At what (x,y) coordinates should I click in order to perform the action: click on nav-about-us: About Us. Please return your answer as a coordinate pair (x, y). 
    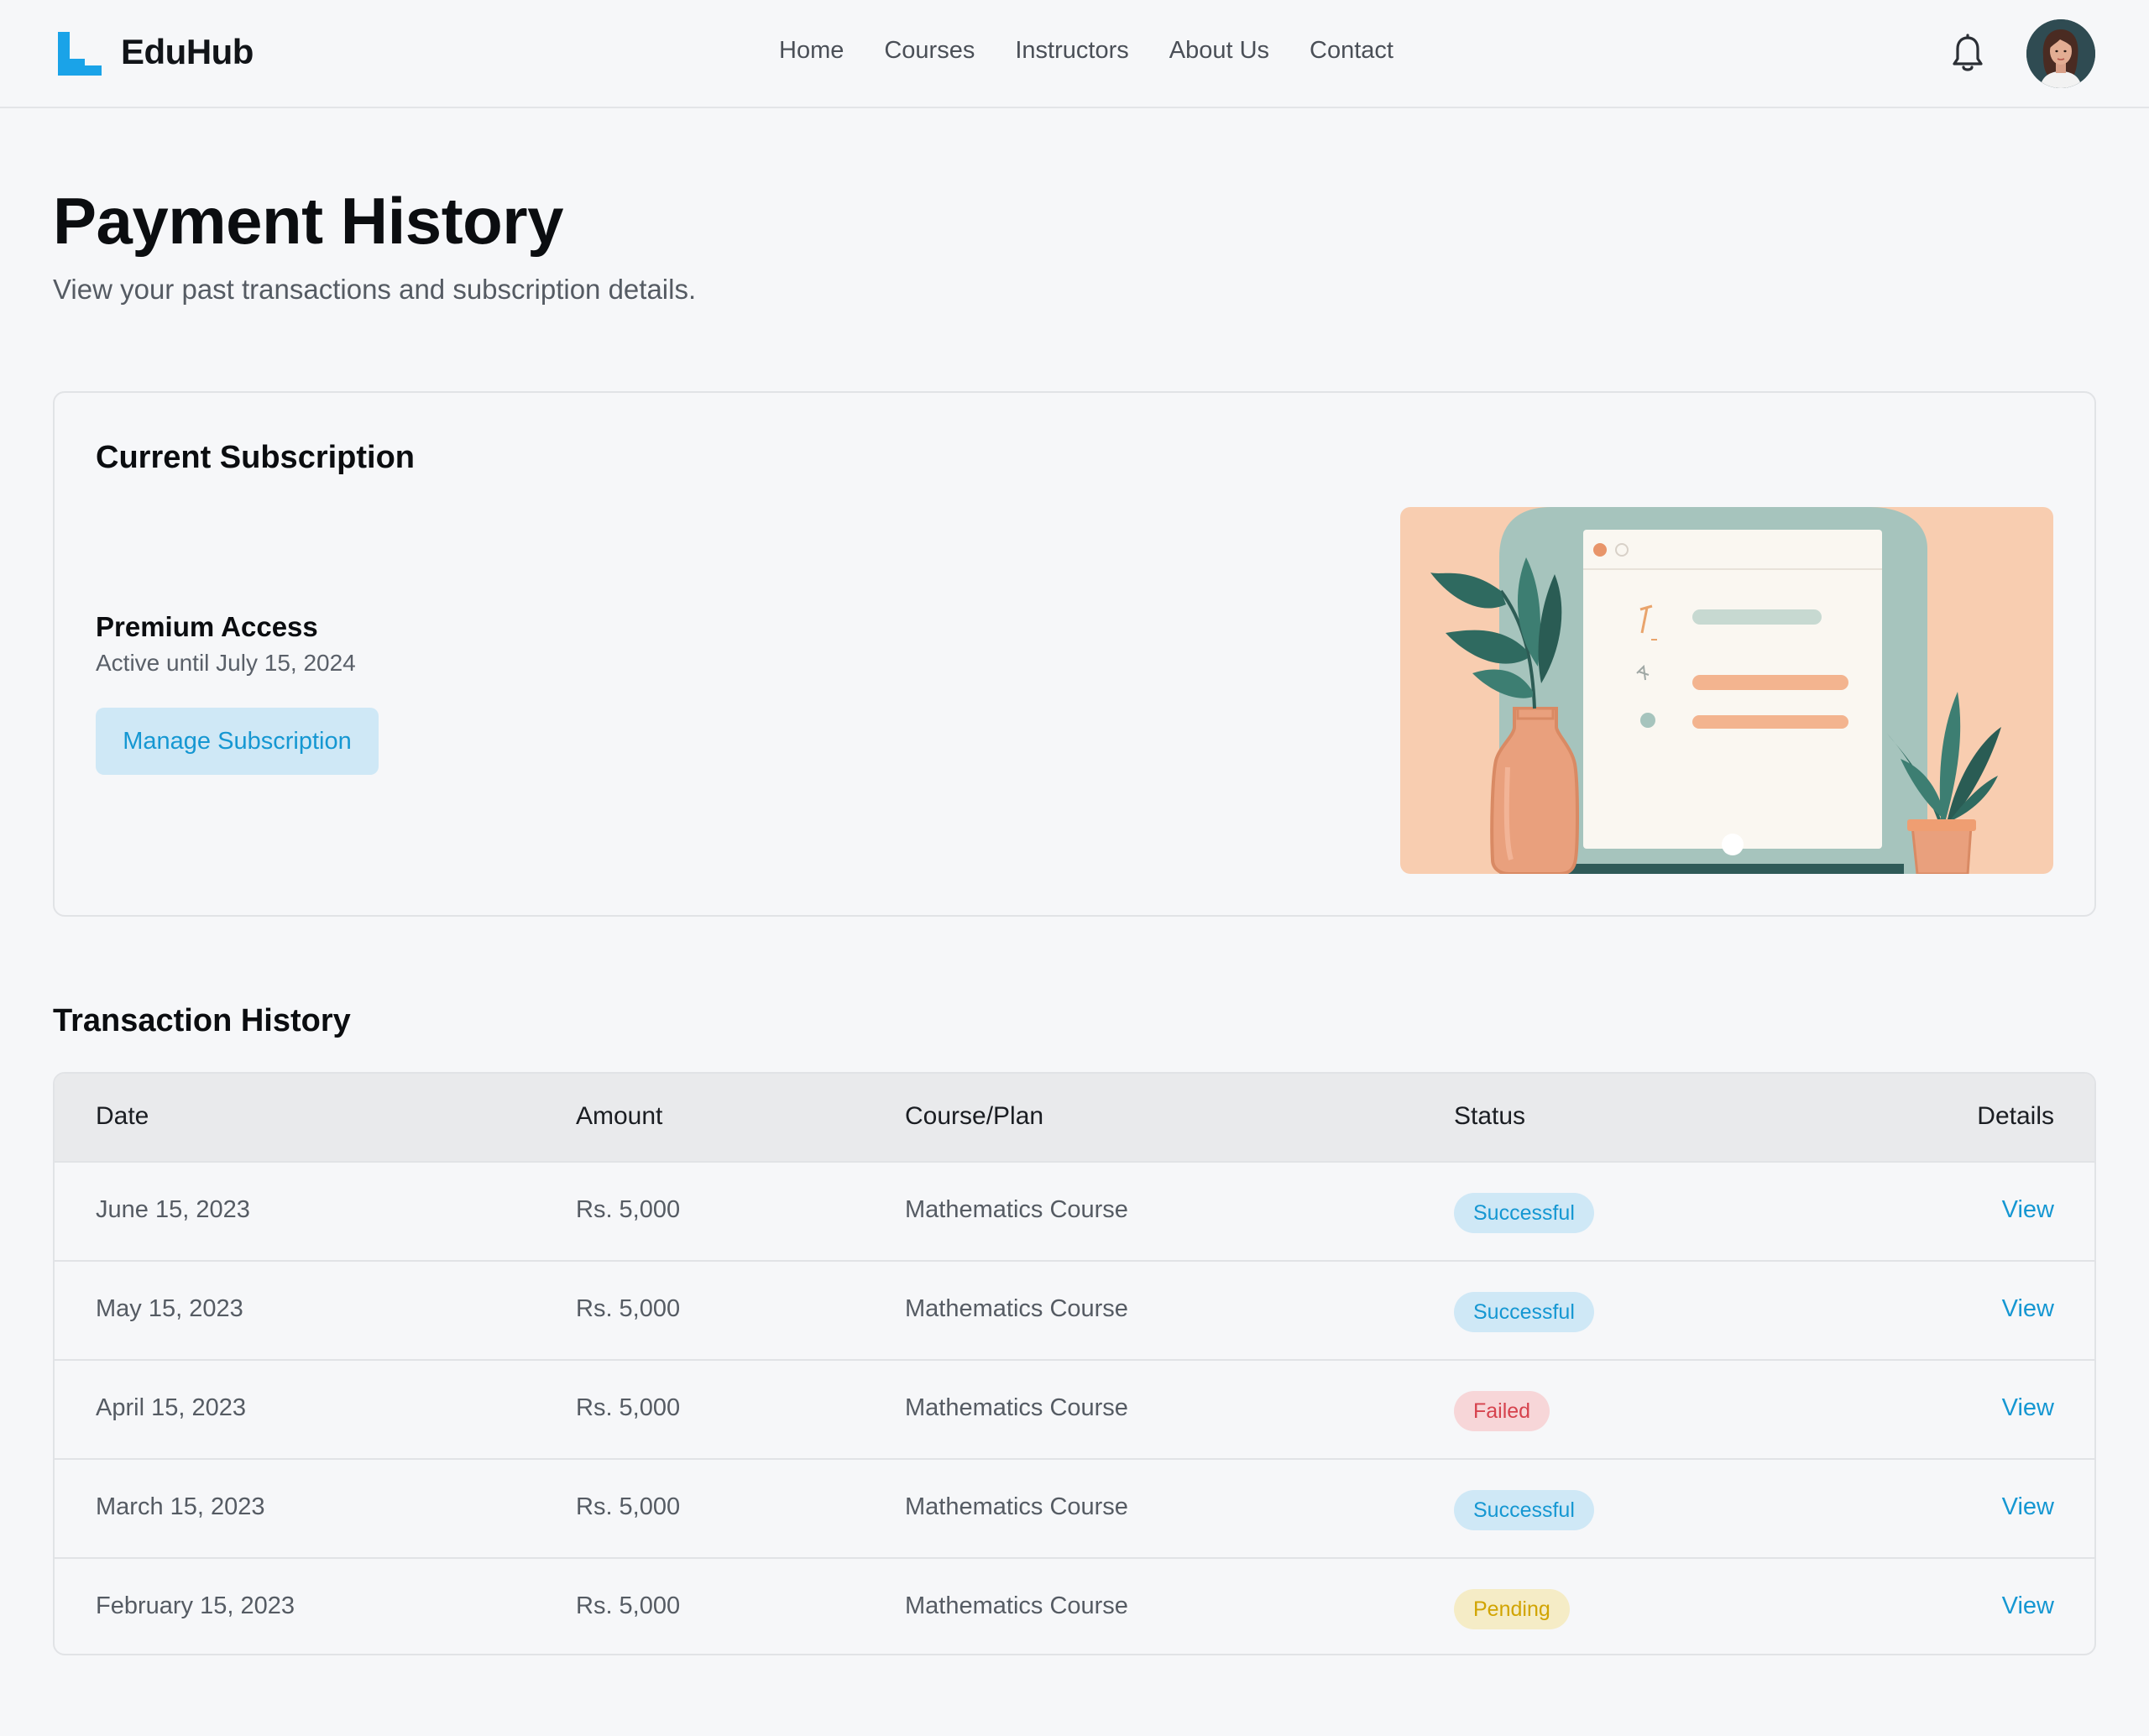
    Looking at the image, I should click on (1219, 51).